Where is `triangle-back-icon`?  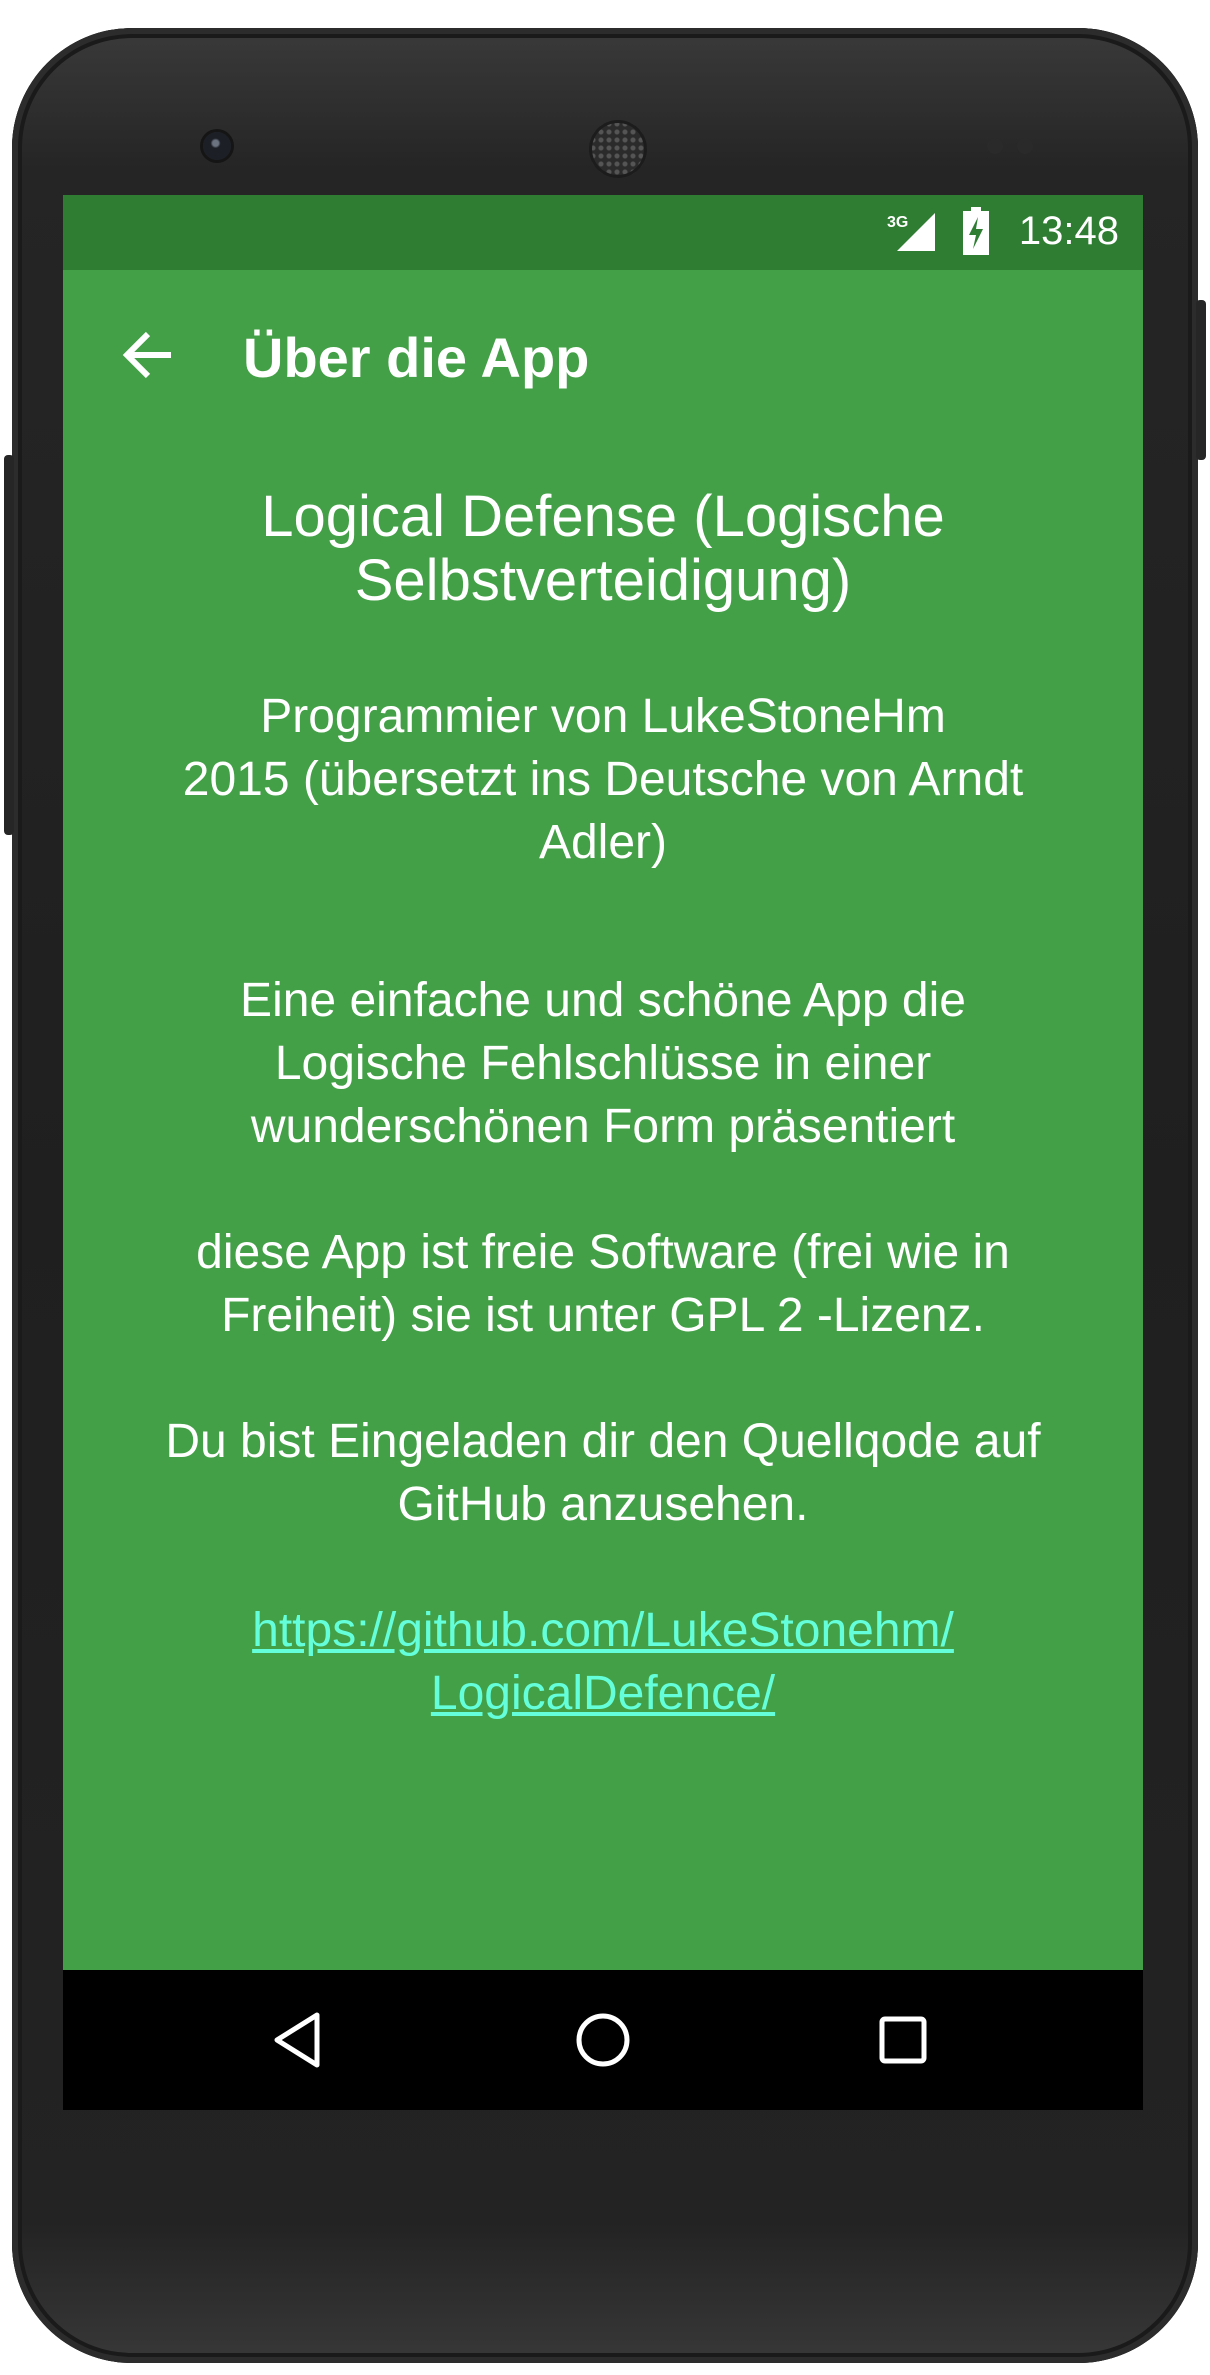
triangle-back-icon is located at coordinates (297, 2040).